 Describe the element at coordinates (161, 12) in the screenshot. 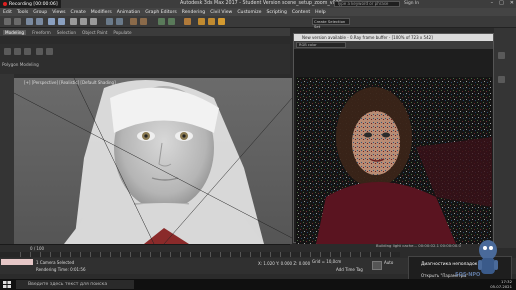

I see `menu-item-graph-editors: Graph Editors` at that location.